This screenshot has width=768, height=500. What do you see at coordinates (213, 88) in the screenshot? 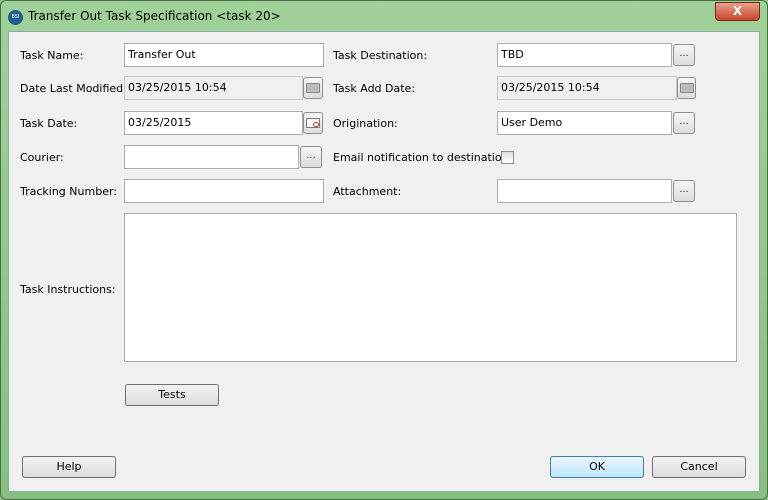
I see `date-last-modified-input: 03/25/2015 10:54` at bounding box center [213, 88].